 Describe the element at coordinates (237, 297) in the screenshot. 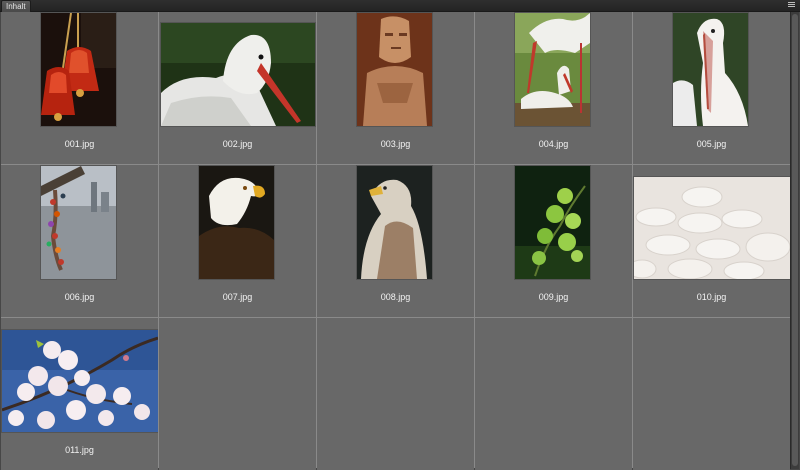

I see `thumbnail-filename: 007.jpg` at that location.